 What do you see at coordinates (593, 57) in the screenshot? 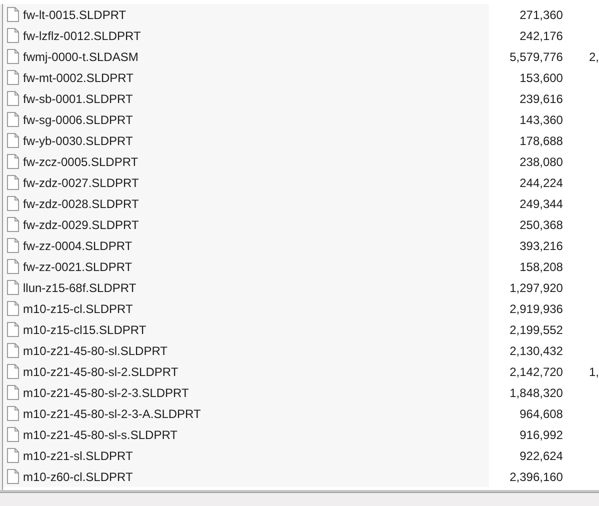
I see `column-3-value: 2,` at bounding box center [593, 57].